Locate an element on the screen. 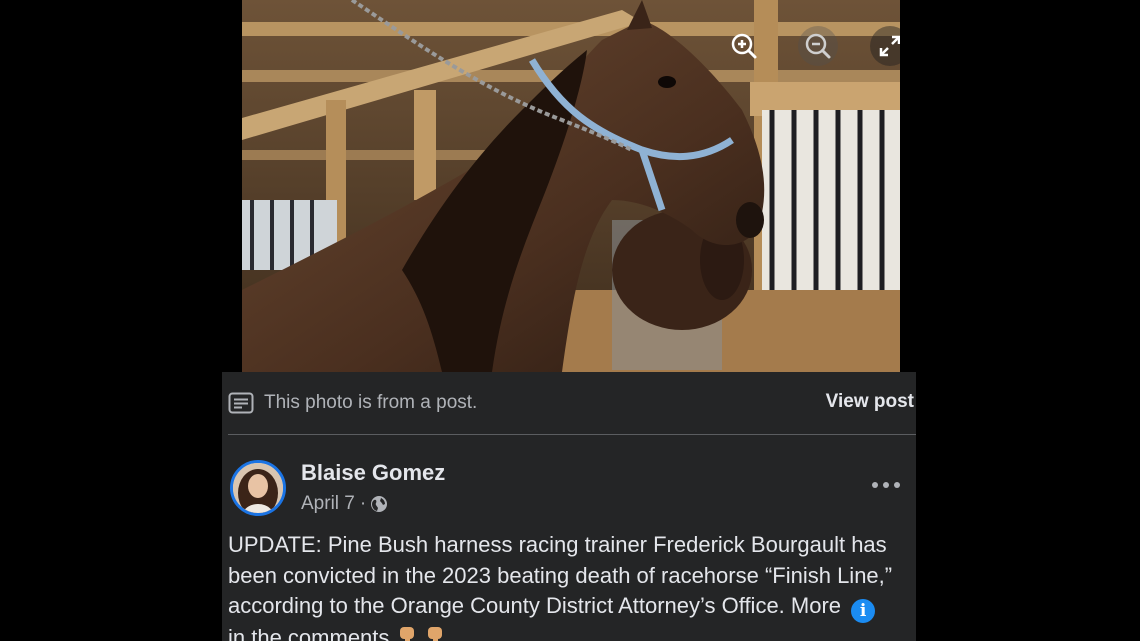 This screenshot has width=1140, height=641. zoom-in-button is located at coordinates (744, 46).